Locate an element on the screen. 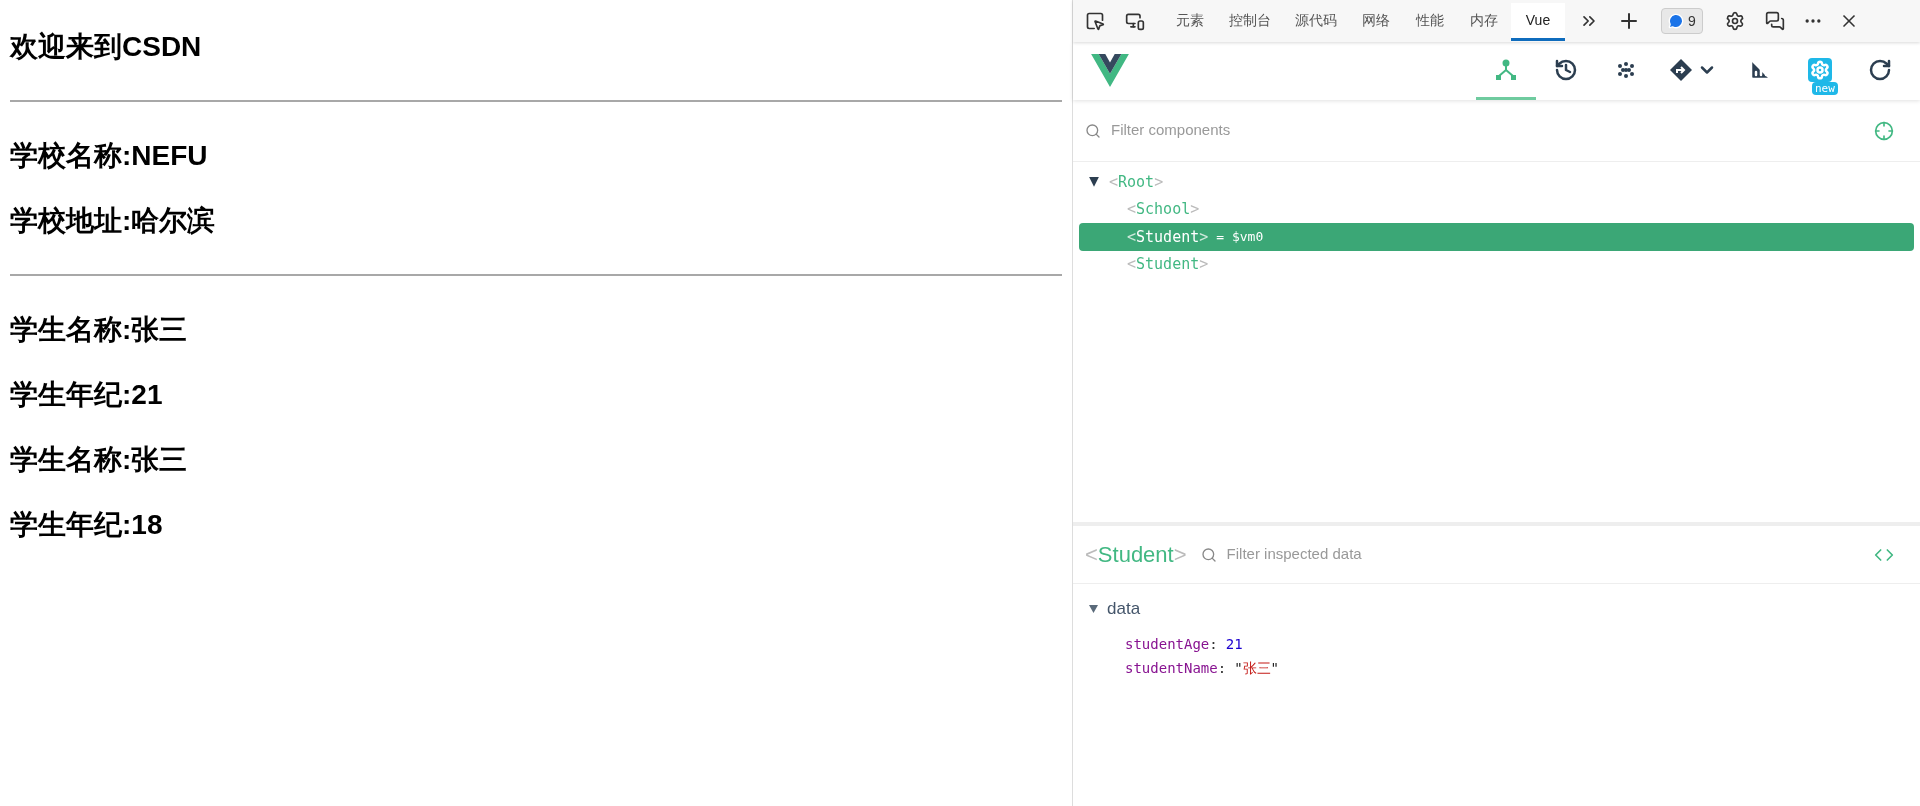  settings-icon is located at coordinates (1734, 21).